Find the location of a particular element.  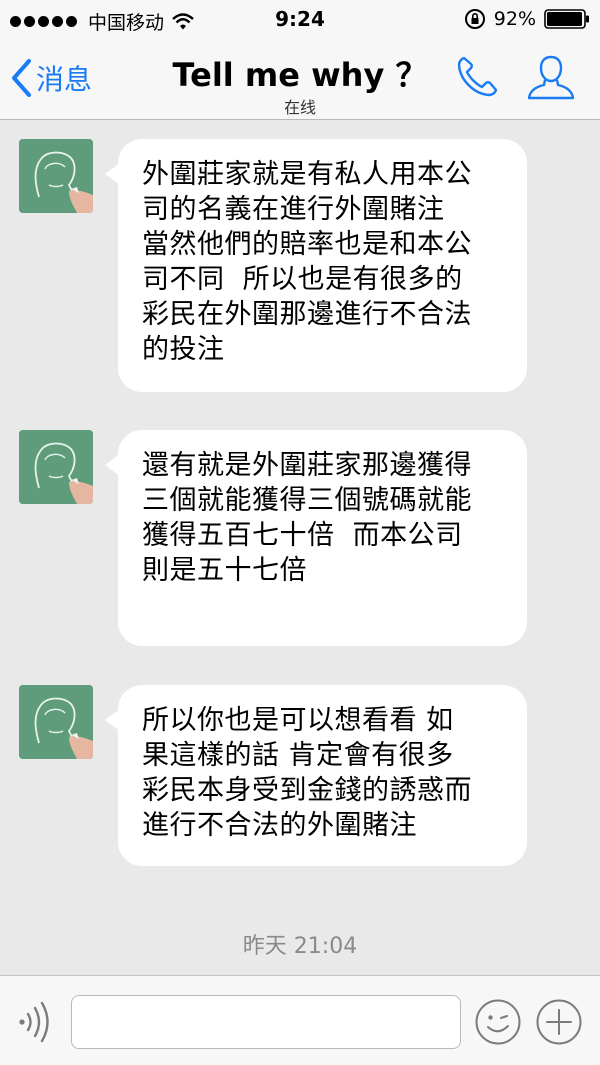

message-line: 彩民本身受到金錢的誘惑而 is located at coordinates (307, 790).